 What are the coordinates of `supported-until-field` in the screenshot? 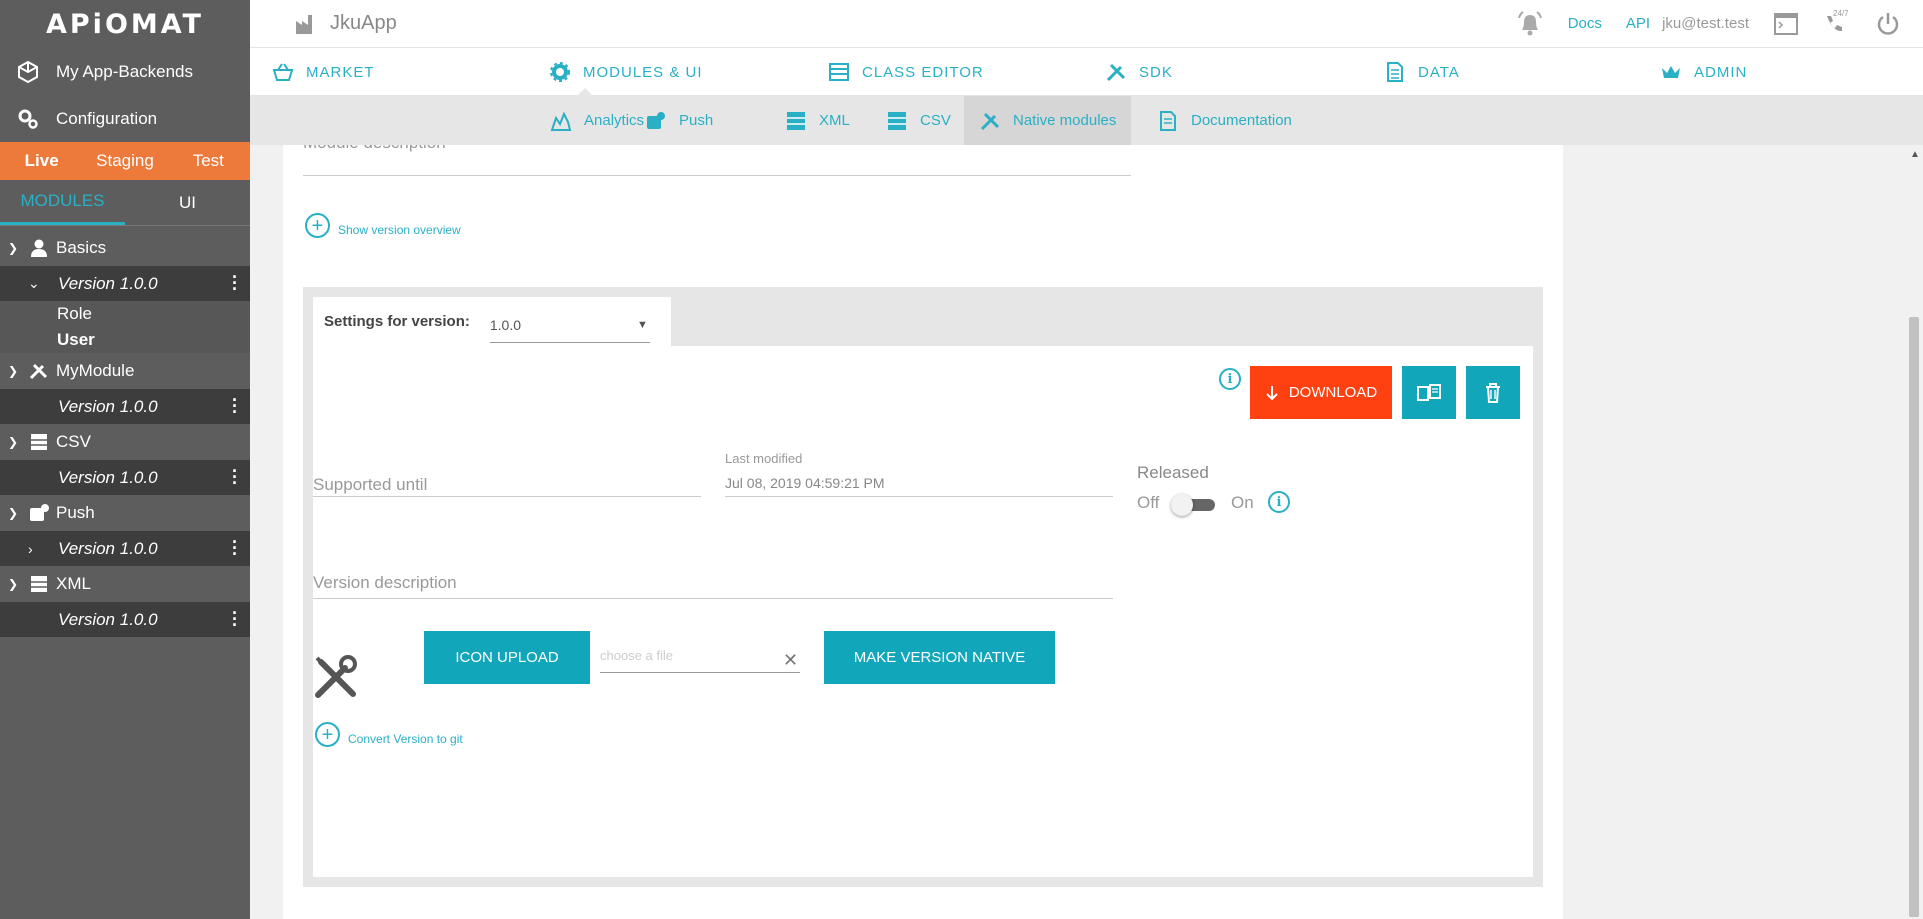 It's located at (507, 496).